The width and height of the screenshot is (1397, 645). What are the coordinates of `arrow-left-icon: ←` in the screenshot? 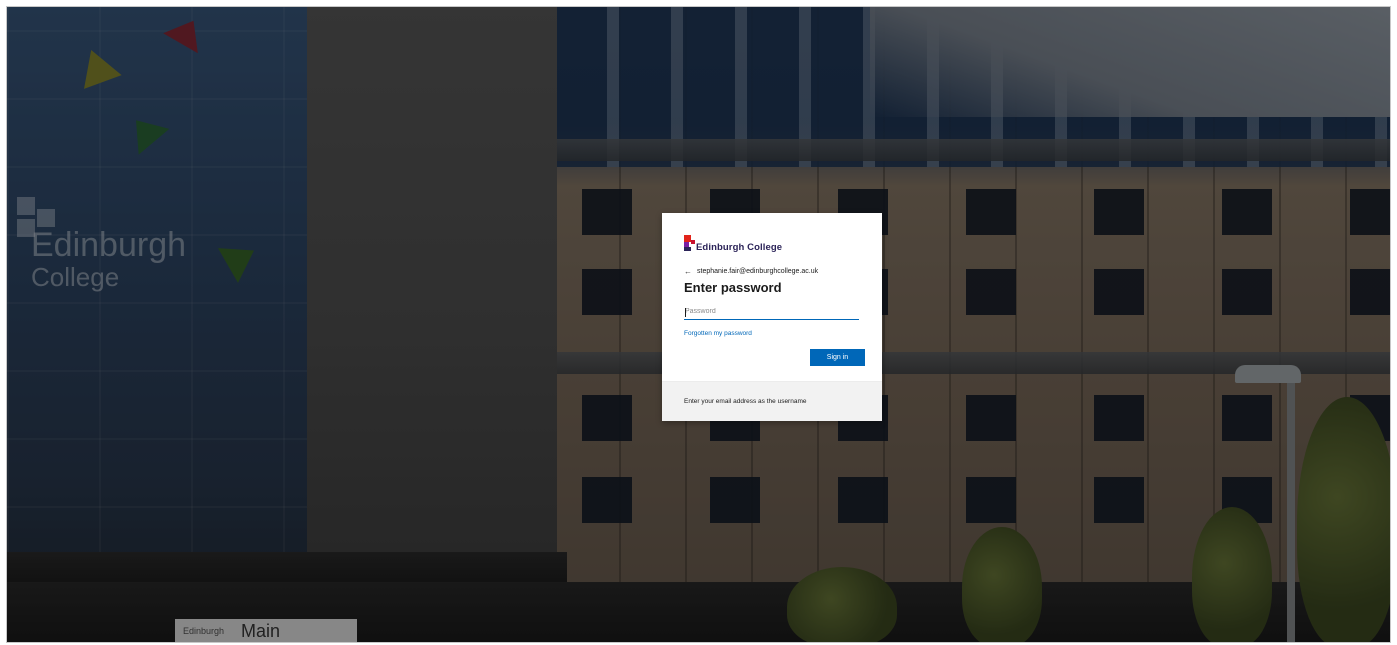 It's located at (688, 271).